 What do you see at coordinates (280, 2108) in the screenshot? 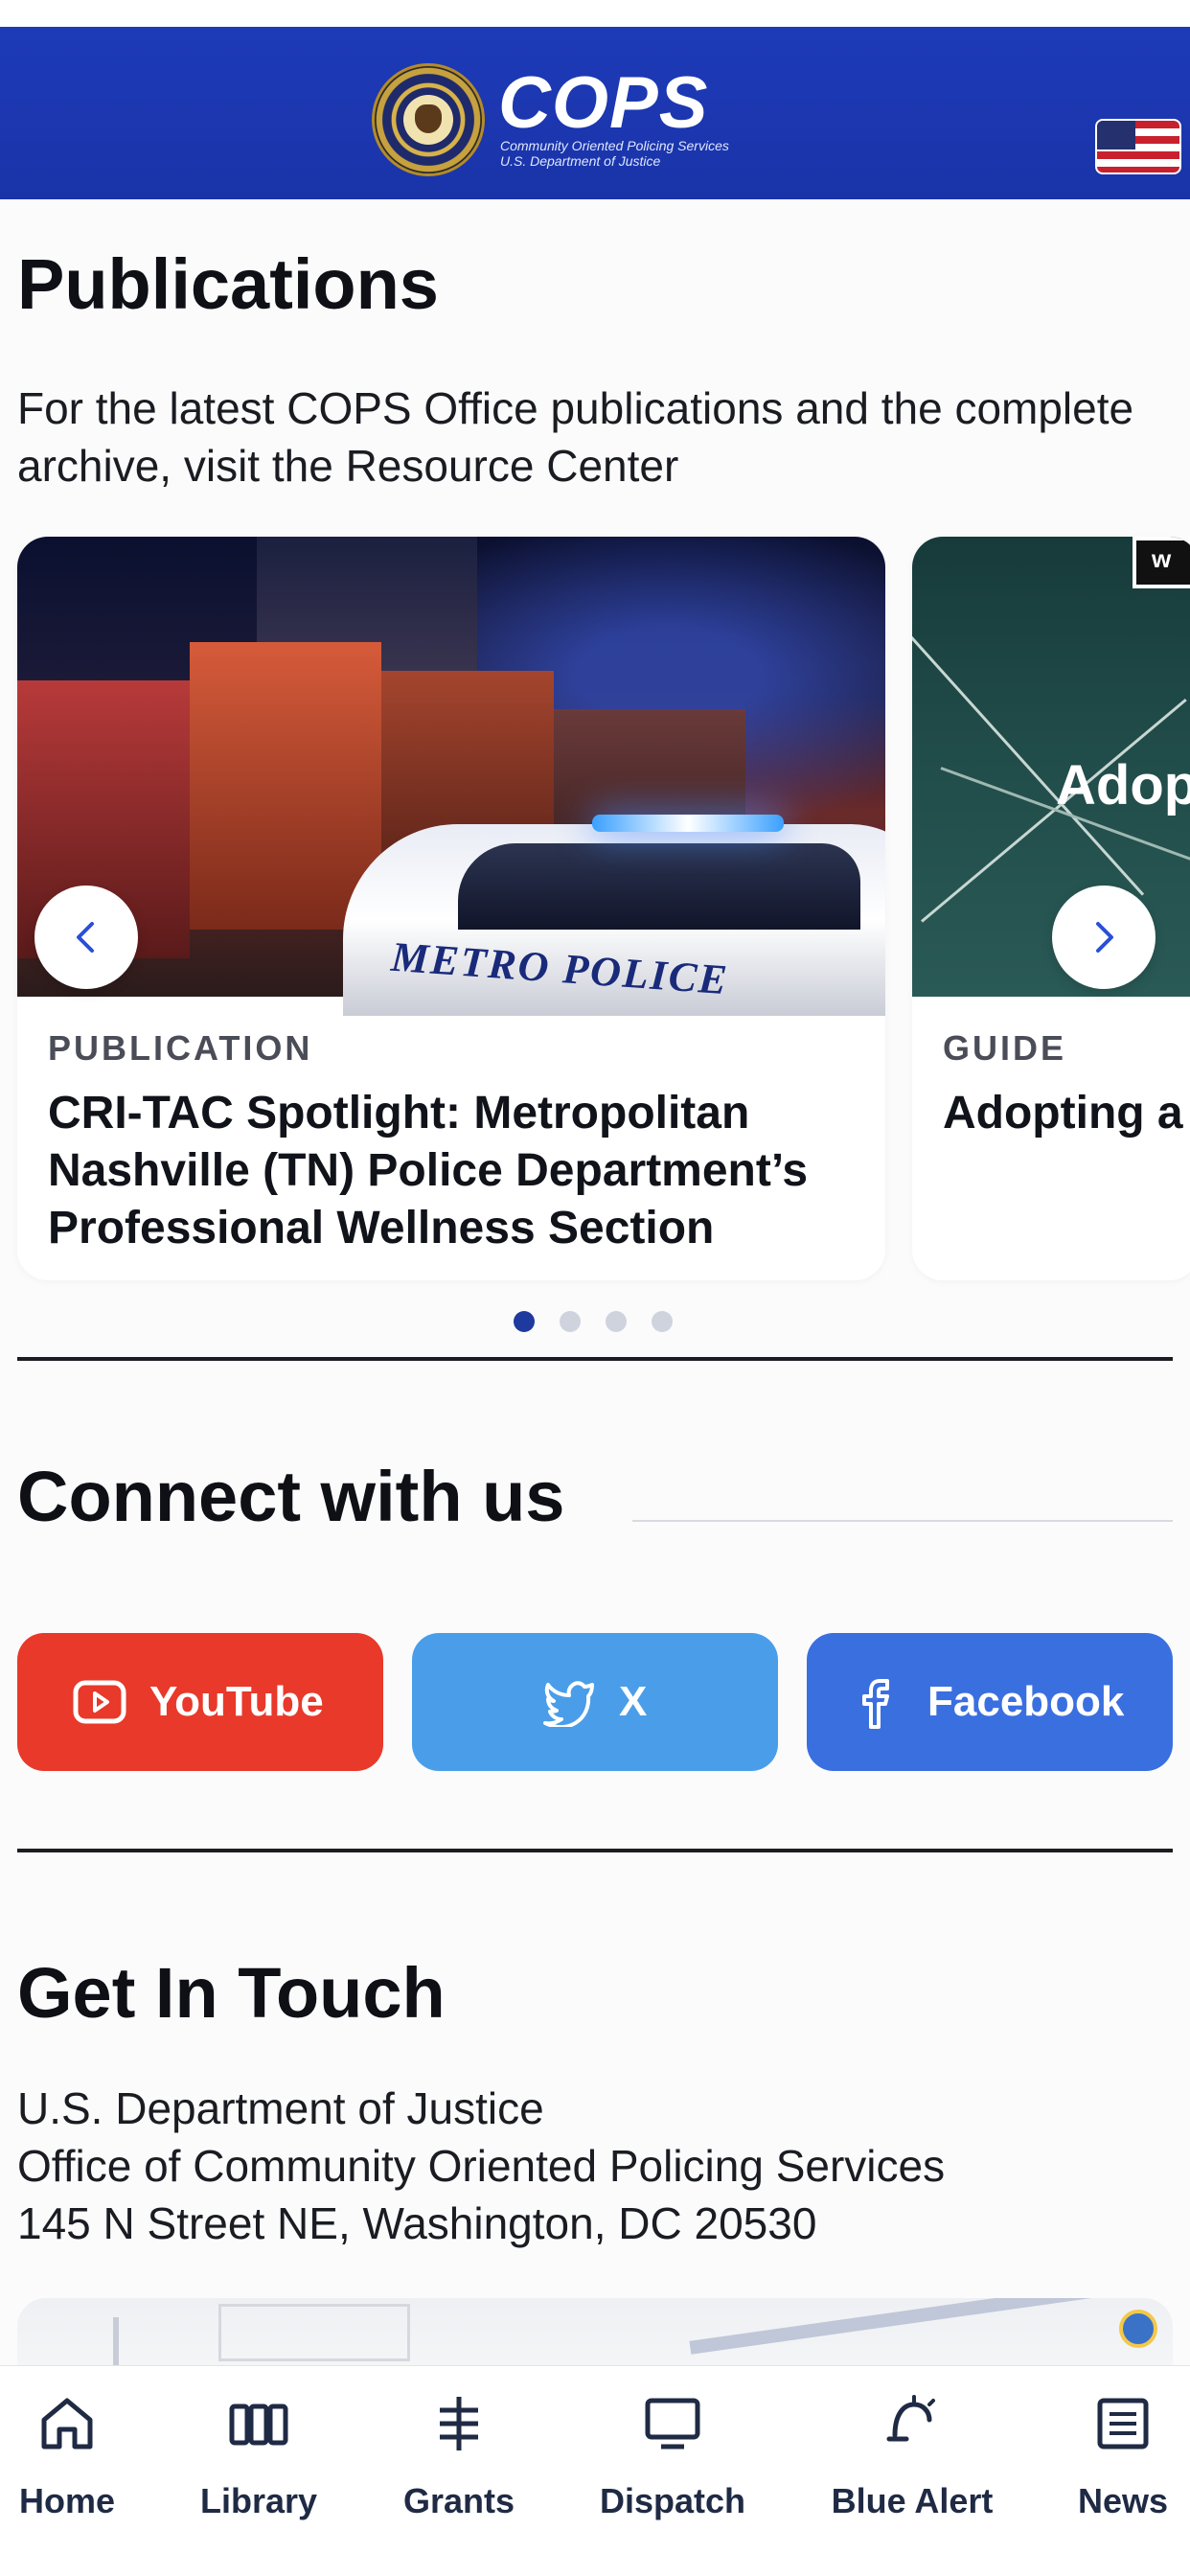
I see `address-line: U.S. Department of Justice` at bounding box center [280, 2108].